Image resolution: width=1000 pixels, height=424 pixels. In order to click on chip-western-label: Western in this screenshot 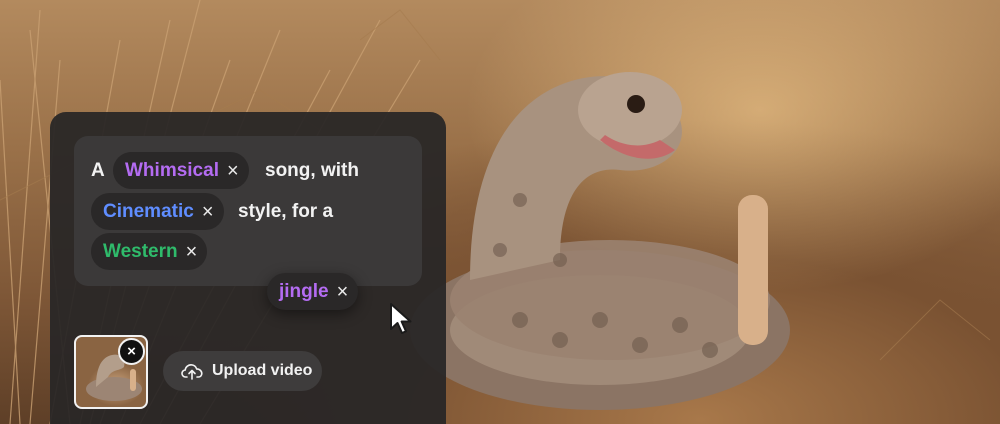, I will do `click(140, 251)`.